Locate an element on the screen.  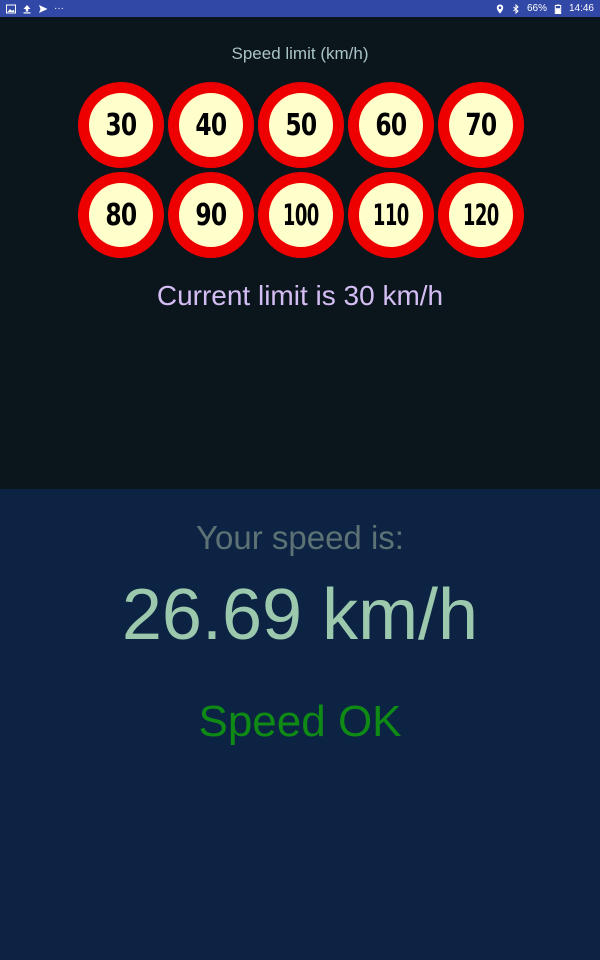
more-icon: ··· is located at coordinates (59, 8).